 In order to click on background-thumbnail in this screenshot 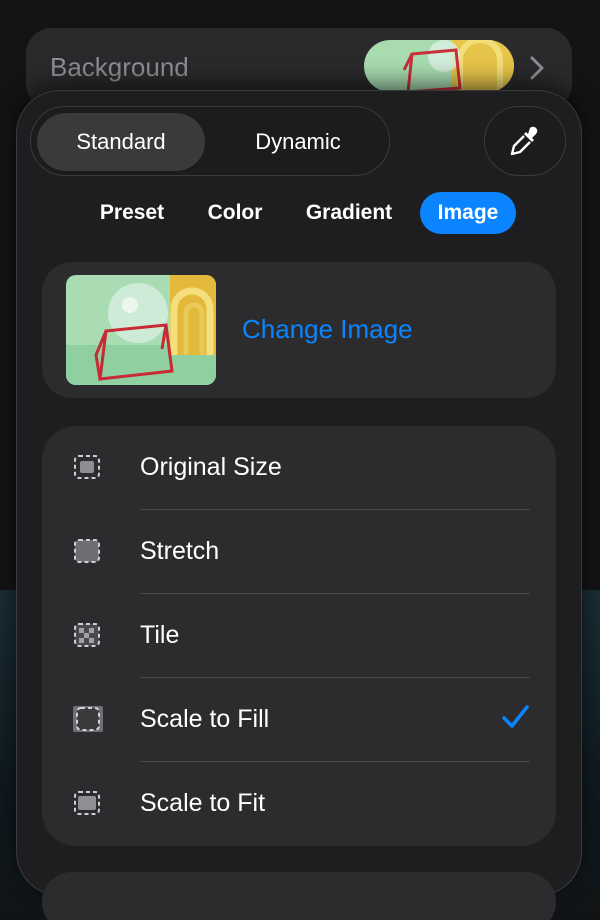, I will do `click(439, 66)`.